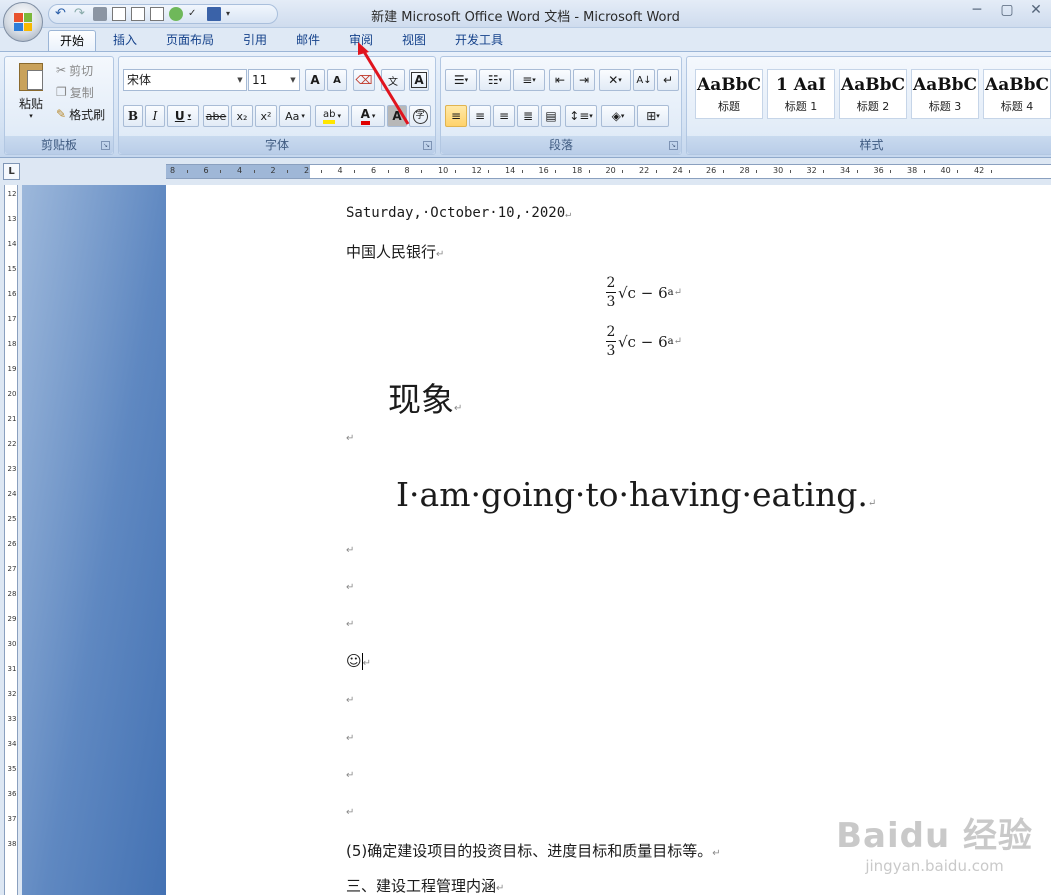  What do you see at coordinates (332, 116) in the screenshot?
I see `highlight-button: ab ▾` at bounding box center [332, 116].